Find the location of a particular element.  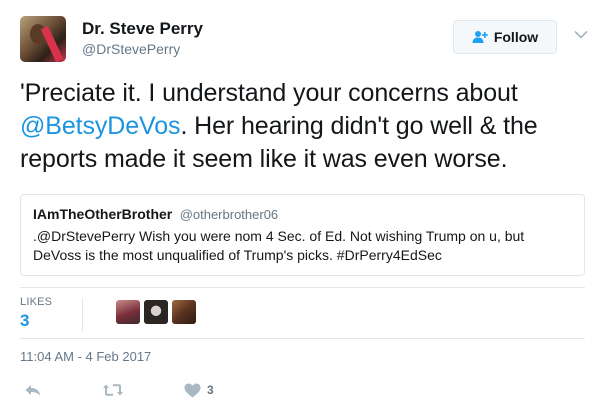

avatar-sash is located at coordinates (52, 43).